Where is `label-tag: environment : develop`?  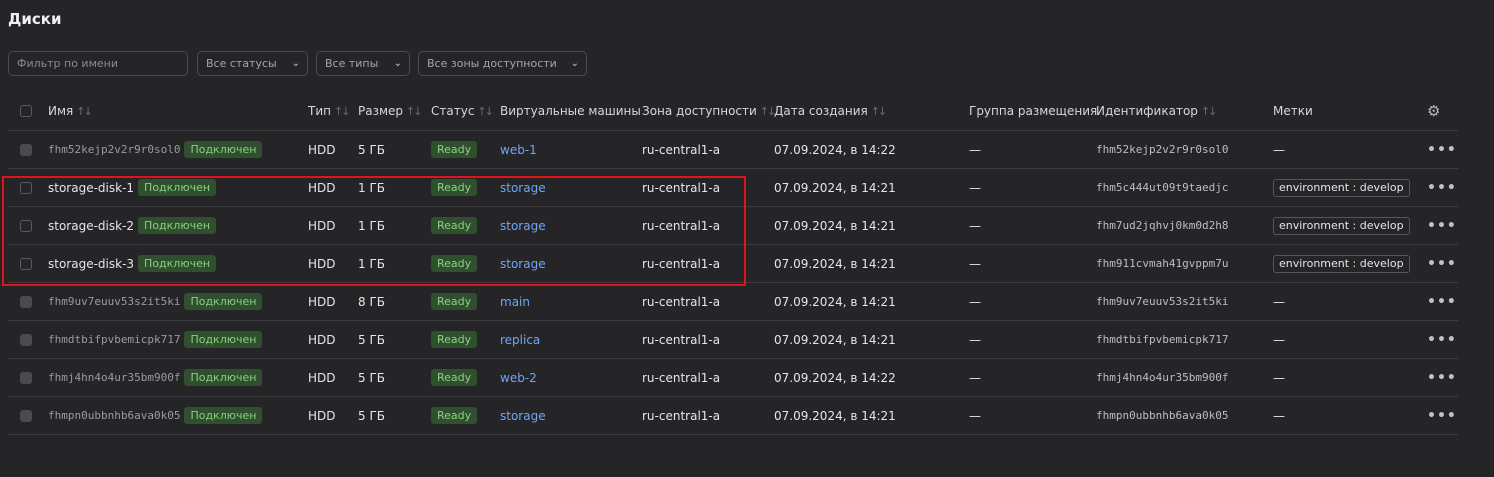 label-tag: environment : develop is located at coordinates (1341, 225).